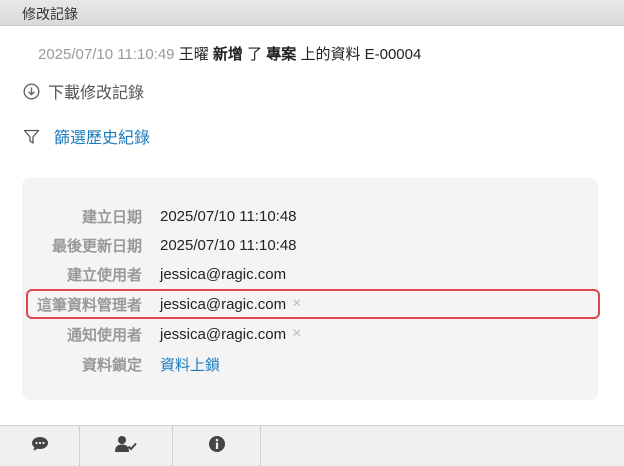 This screenshot has height=466, width=624. What do you see at coordinates (31, 136) in the screenshot?
I see `filter-icon` at bounding box center [31, 136].